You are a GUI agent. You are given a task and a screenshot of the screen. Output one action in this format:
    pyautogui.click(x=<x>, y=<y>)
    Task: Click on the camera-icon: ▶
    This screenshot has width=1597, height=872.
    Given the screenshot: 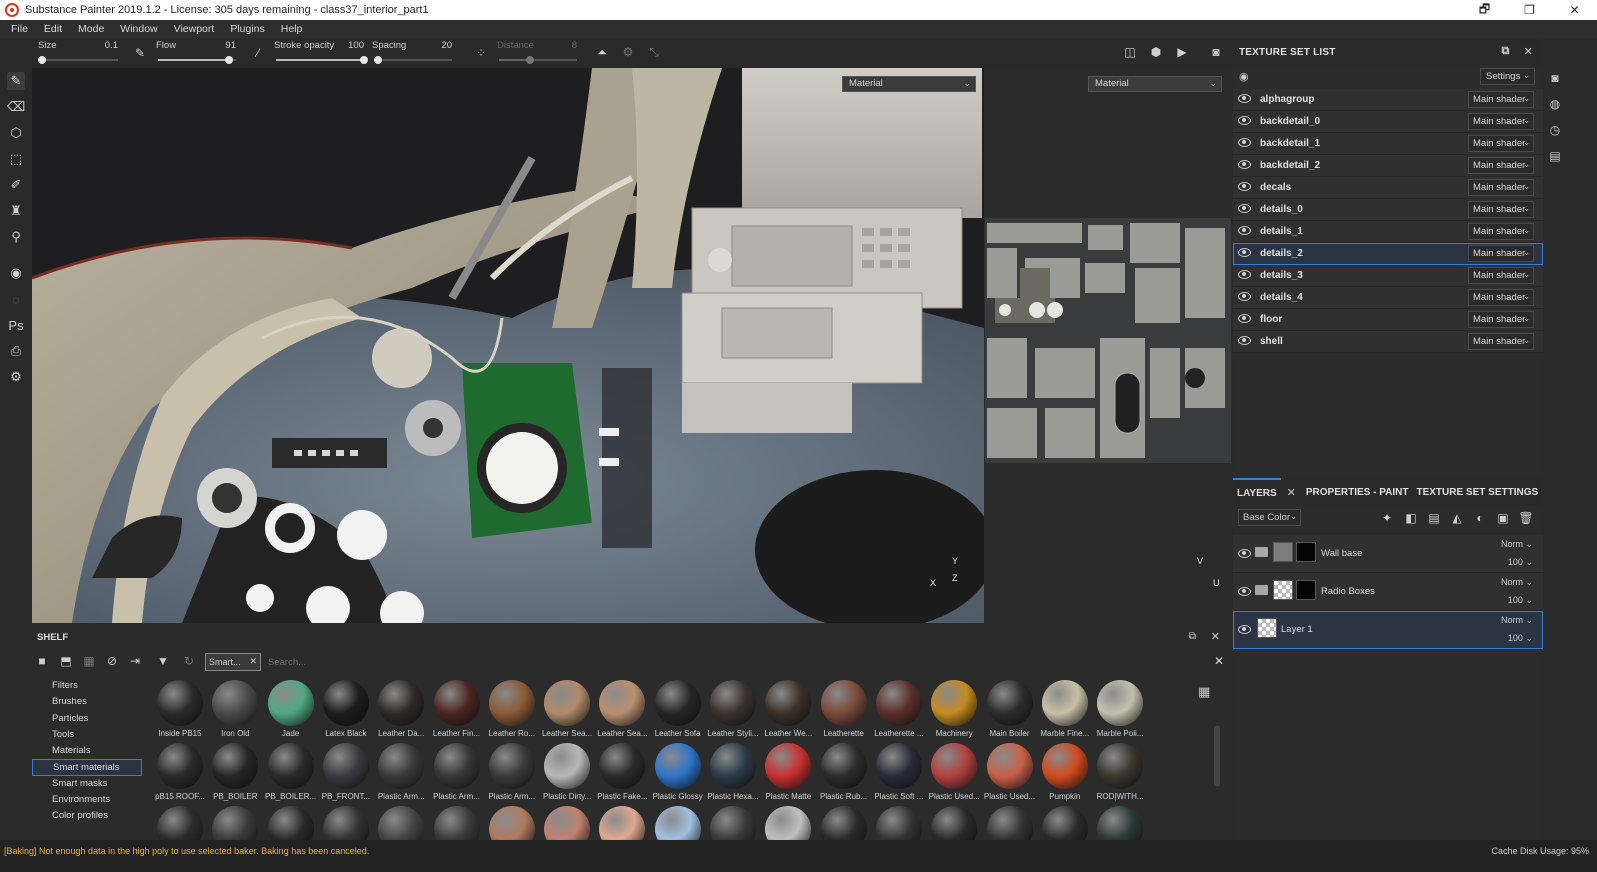 What is the action you would take?
    pyautogui.click(x=1182, y=52)
    